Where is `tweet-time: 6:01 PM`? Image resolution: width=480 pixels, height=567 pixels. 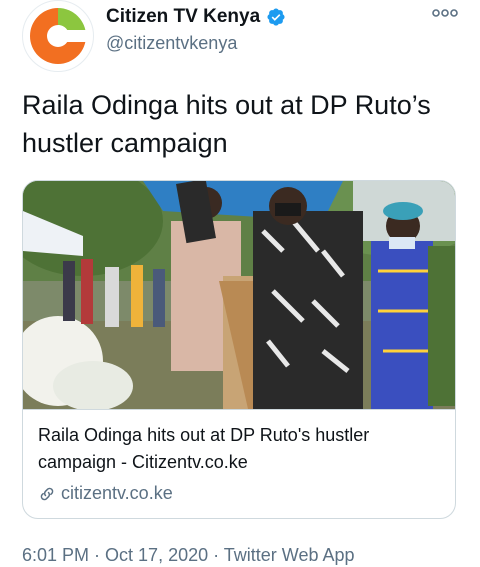
tweet-time: 6:01 PM is located at coordinates (55, 555).